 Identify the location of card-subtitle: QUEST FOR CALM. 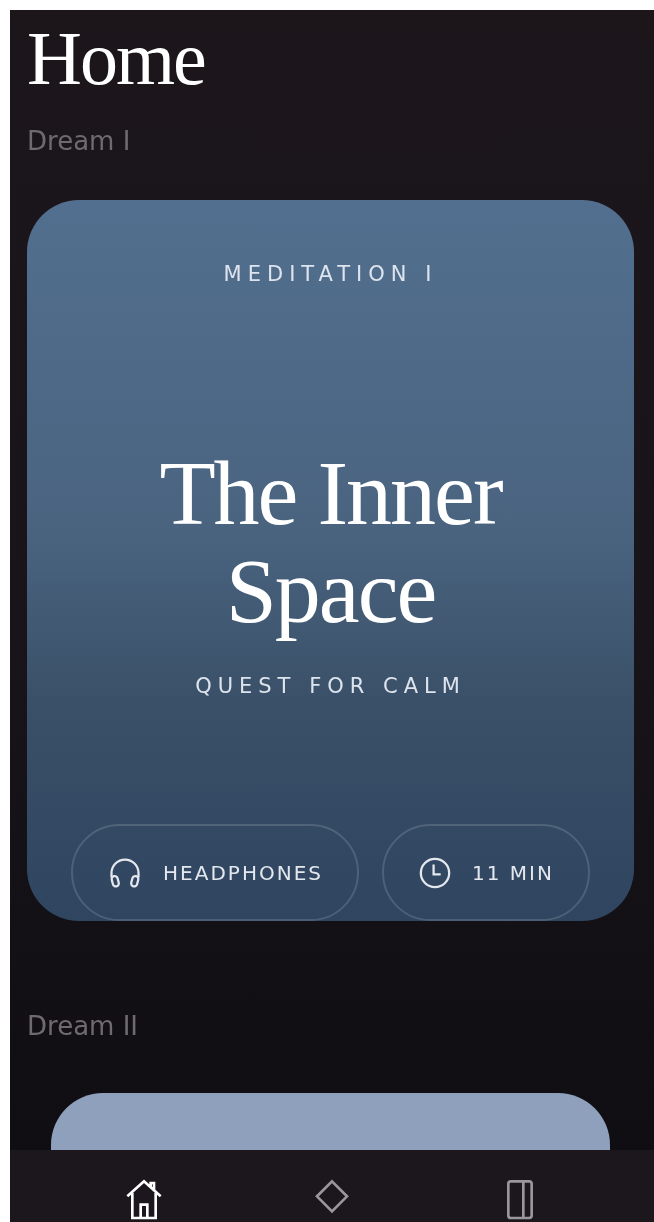
(330, 686).